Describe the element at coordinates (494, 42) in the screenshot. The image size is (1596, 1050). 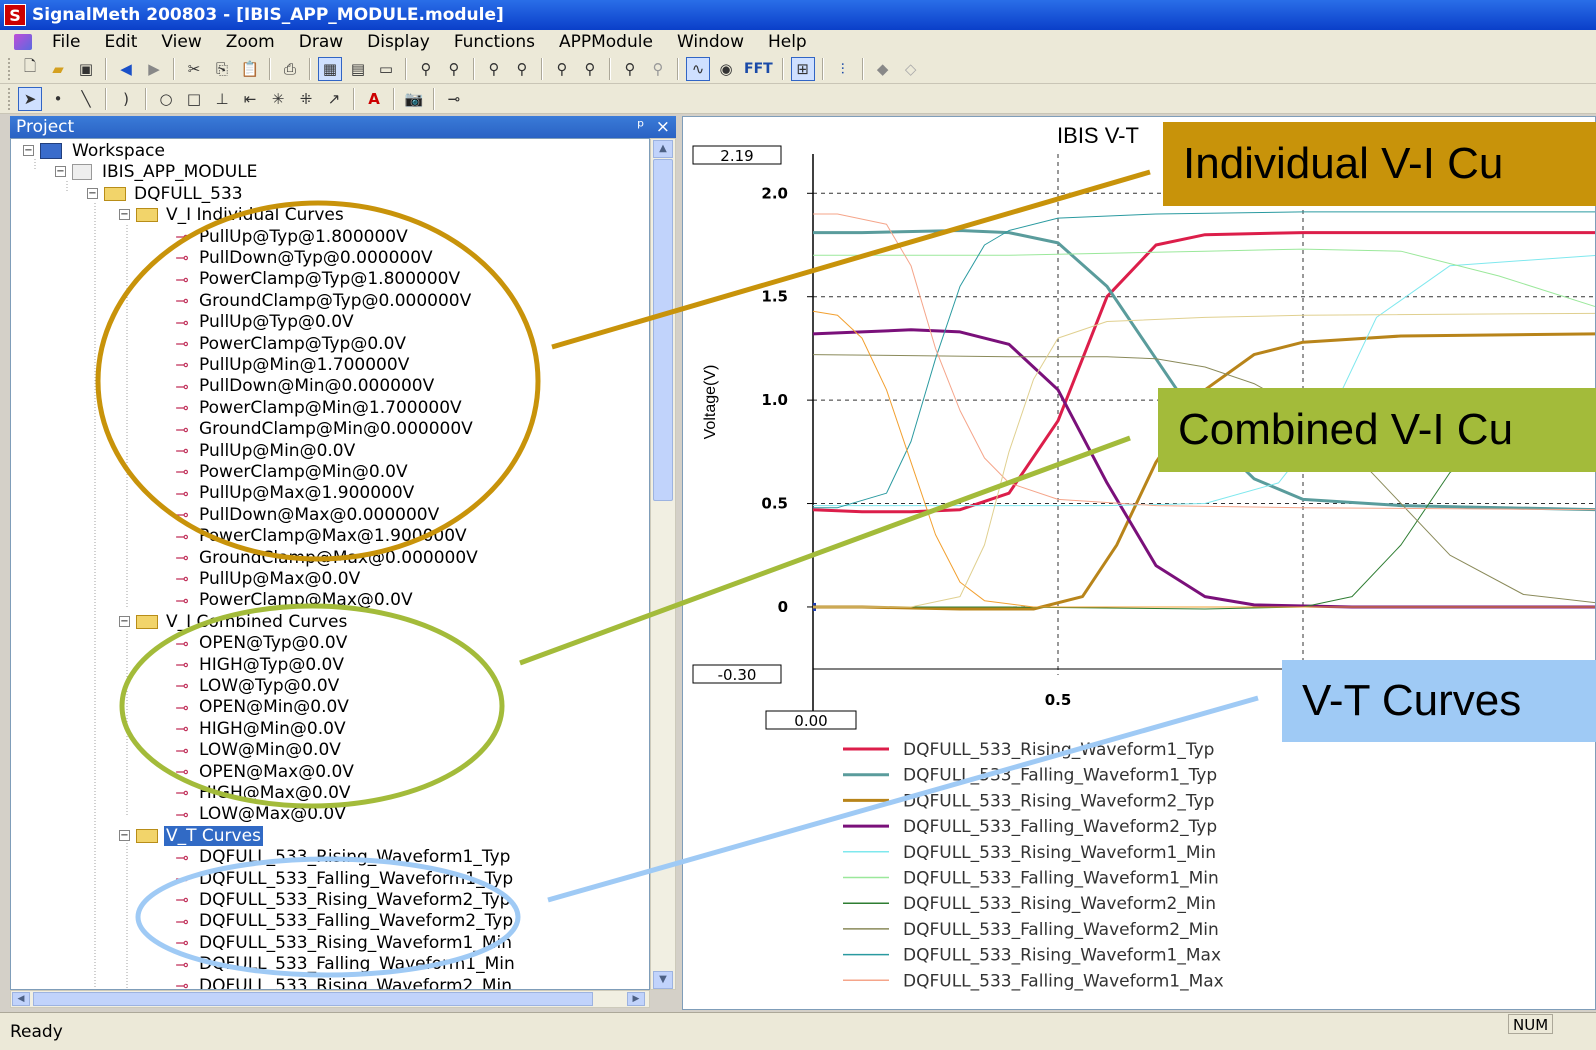
I see `menu-functions: Functions` at that location.